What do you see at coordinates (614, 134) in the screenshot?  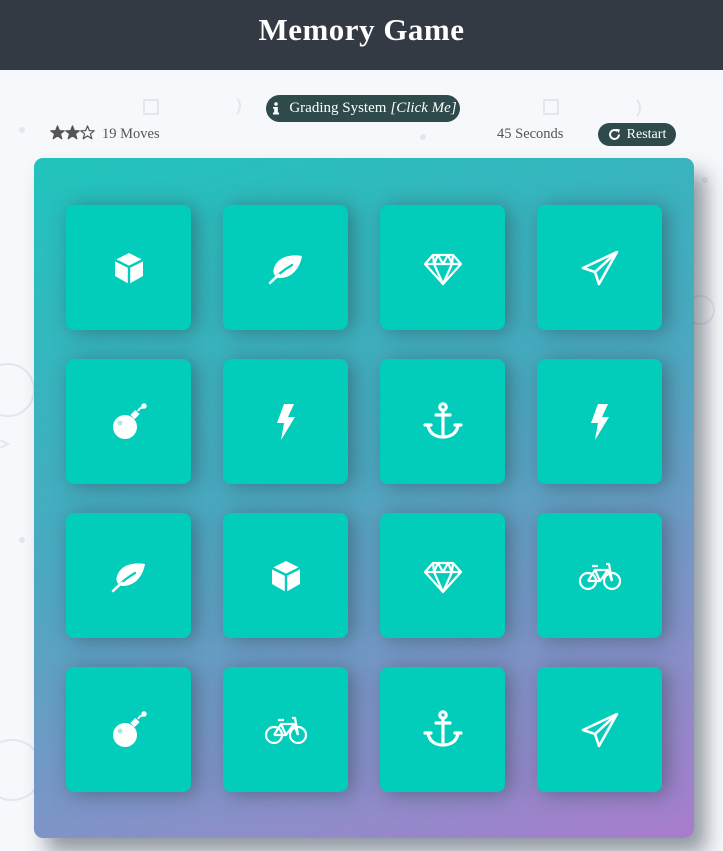 I see `restart-icon` at bounding box center [614, 134].